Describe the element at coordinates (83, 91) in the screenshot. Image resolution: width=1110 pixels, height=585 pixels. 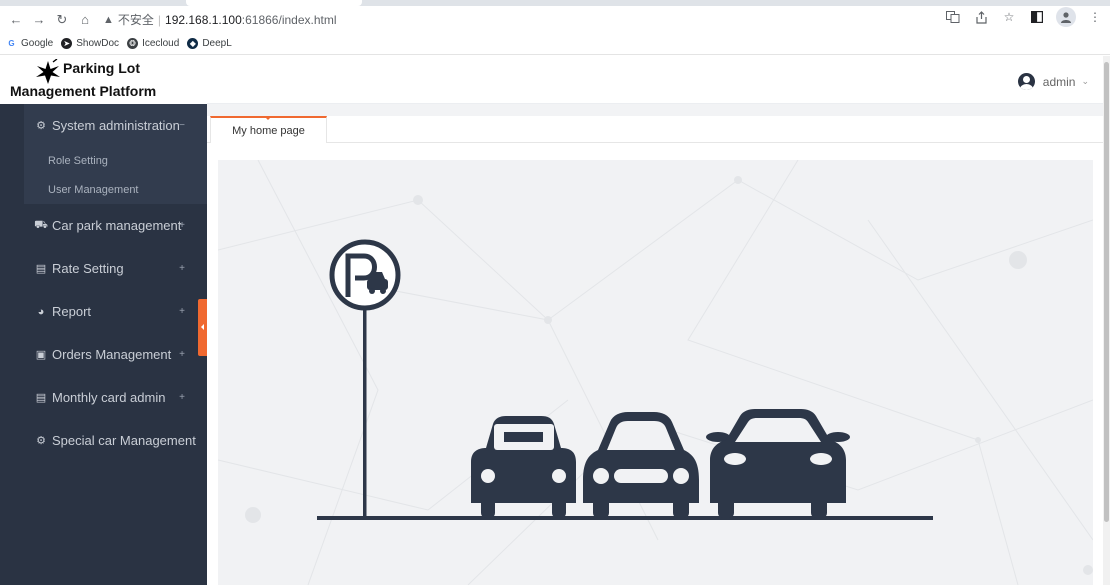
I see `logo-title-line2: Management Platform` at that location.